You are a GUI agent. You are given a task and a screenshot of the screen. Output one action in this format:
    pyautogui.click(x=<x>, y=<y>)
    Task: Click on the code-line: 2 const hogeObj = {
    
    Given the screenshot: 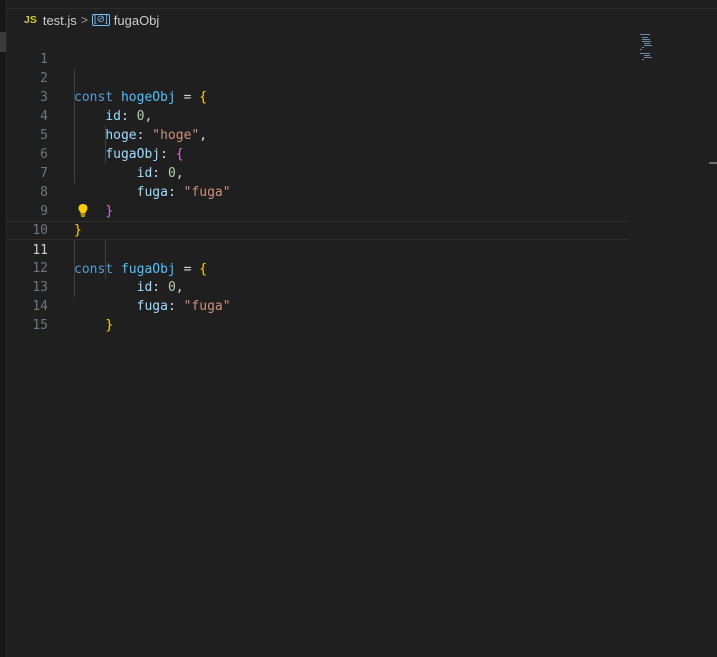 What is the action you would take?
    pyautogui.click(x=317, y=77)
    